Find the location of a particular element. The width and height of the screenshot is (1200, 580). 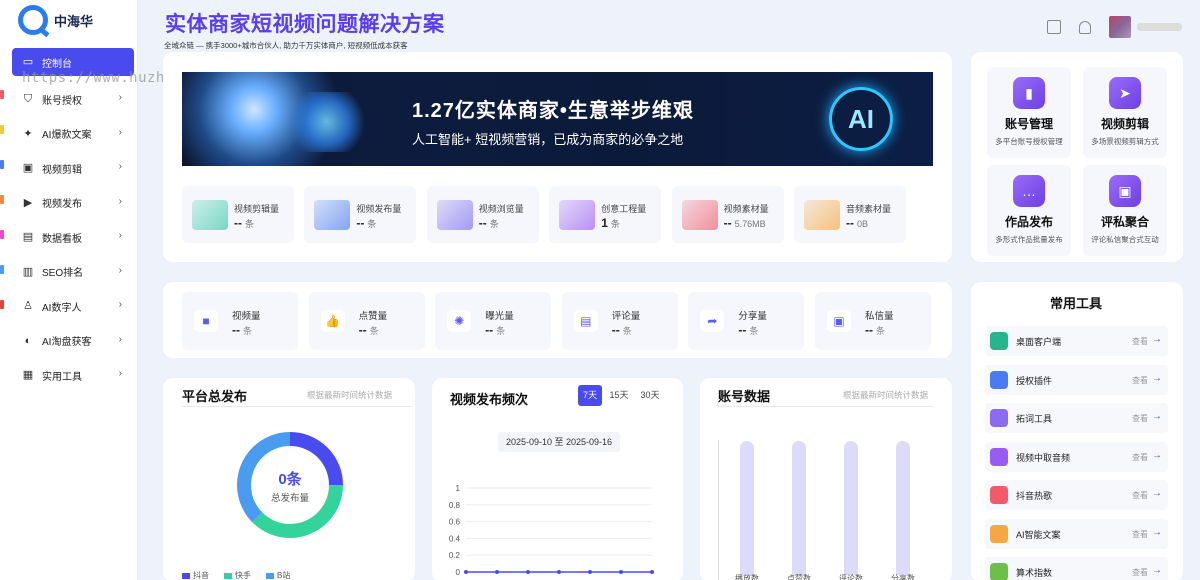

stat-unit: 5.76MB is located at coordinates (750, 224).